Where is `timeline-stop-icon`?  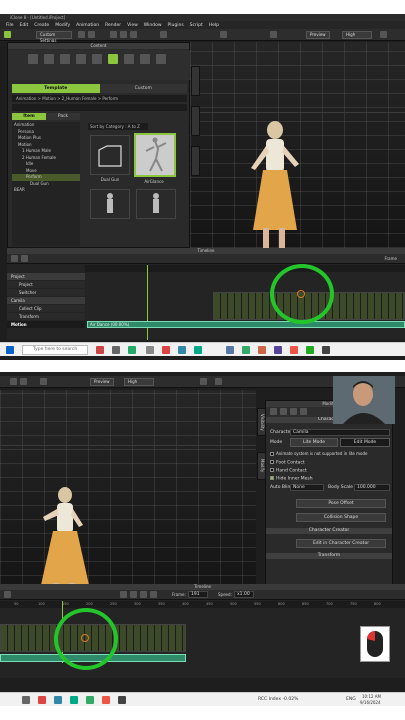 timeline-stop-icon is located at coordinates (143, 594).